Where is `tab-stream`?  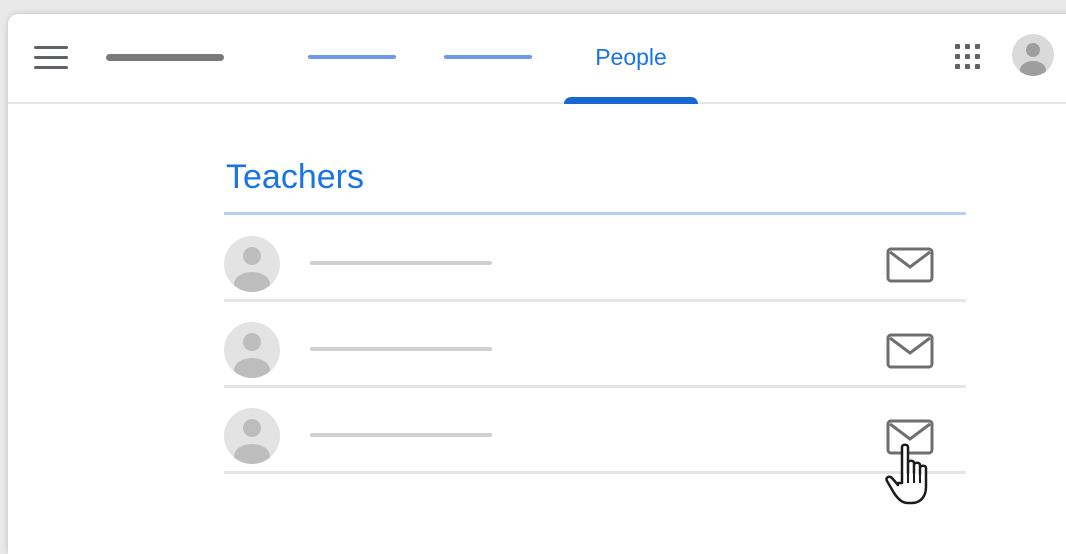
tab-stream is located at coordinates (350, 58).